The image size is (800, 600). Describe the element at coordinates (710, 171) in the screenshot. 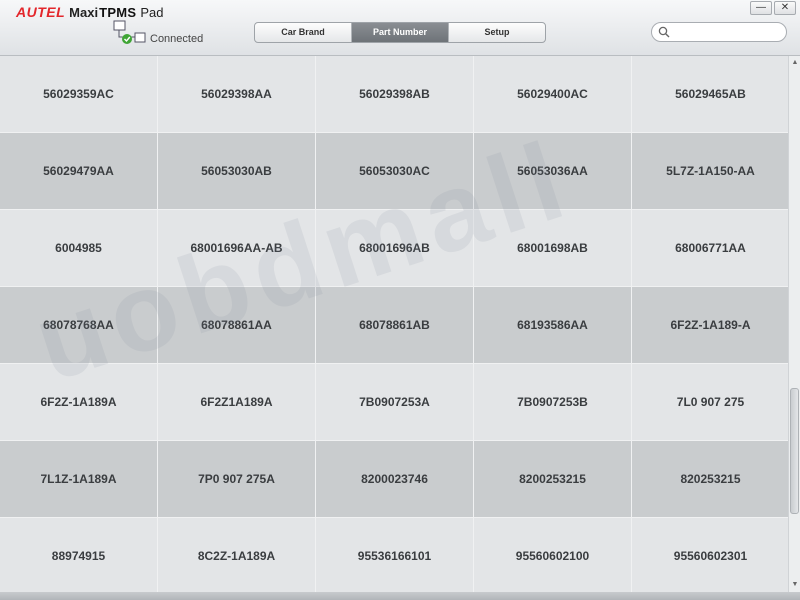

I see `part-number-cell: 5L7Z-1A150-AA` at that location.